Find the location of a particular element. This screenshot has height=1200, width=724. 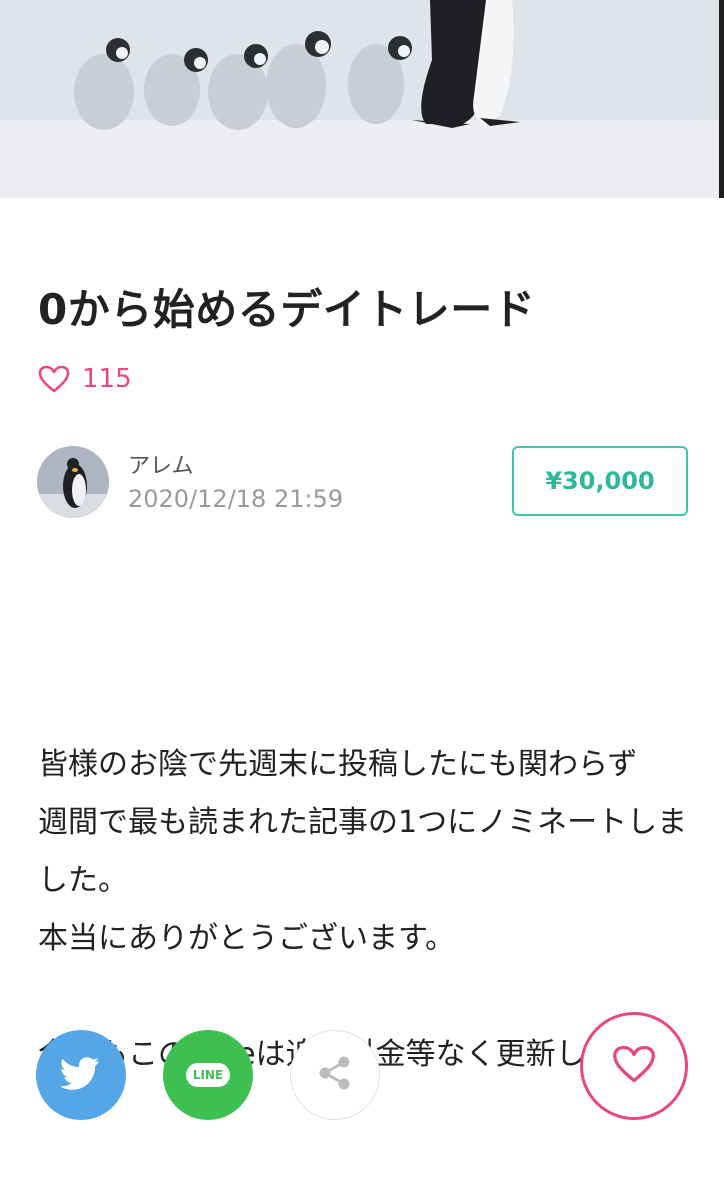

paragraph: 皆様のお陰で先週末に投稿したにも関わらず is located at coordinates (338, 764).